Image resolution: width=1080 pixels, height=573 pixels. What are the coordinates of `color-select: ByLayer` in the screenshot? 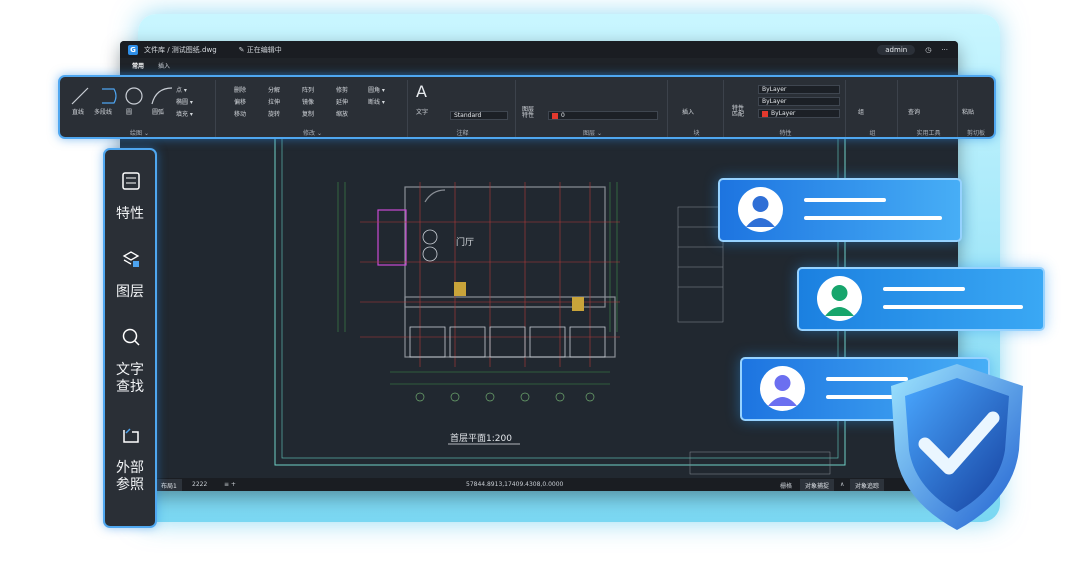 It's located at (799, 113).